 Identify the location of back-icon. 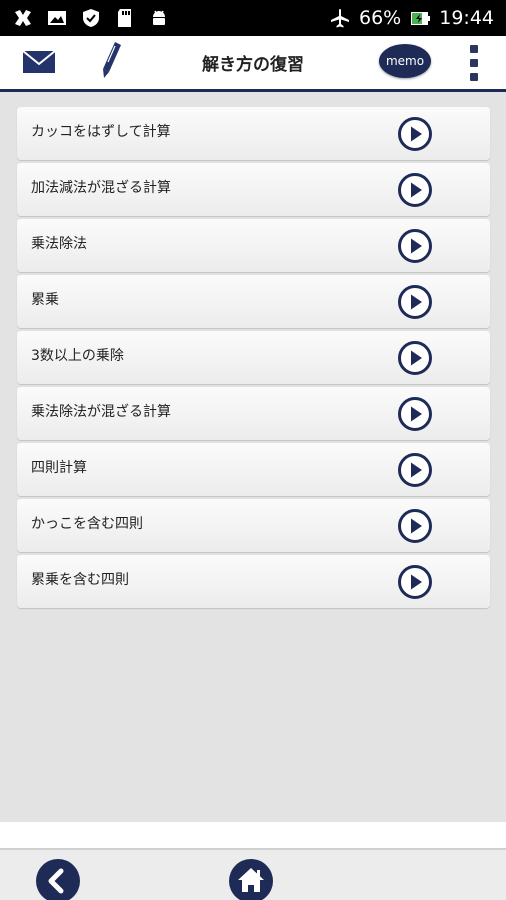
(58, 879).